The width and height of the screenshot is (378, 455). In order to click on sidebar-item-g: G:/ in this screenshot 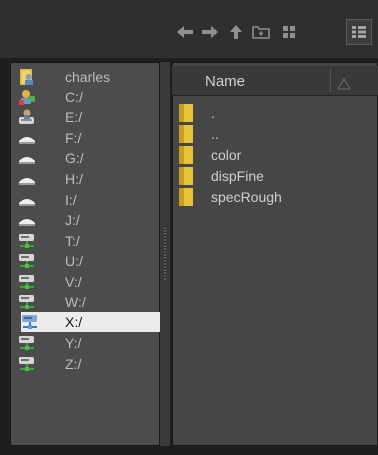, I will do `click(88, 158)`.